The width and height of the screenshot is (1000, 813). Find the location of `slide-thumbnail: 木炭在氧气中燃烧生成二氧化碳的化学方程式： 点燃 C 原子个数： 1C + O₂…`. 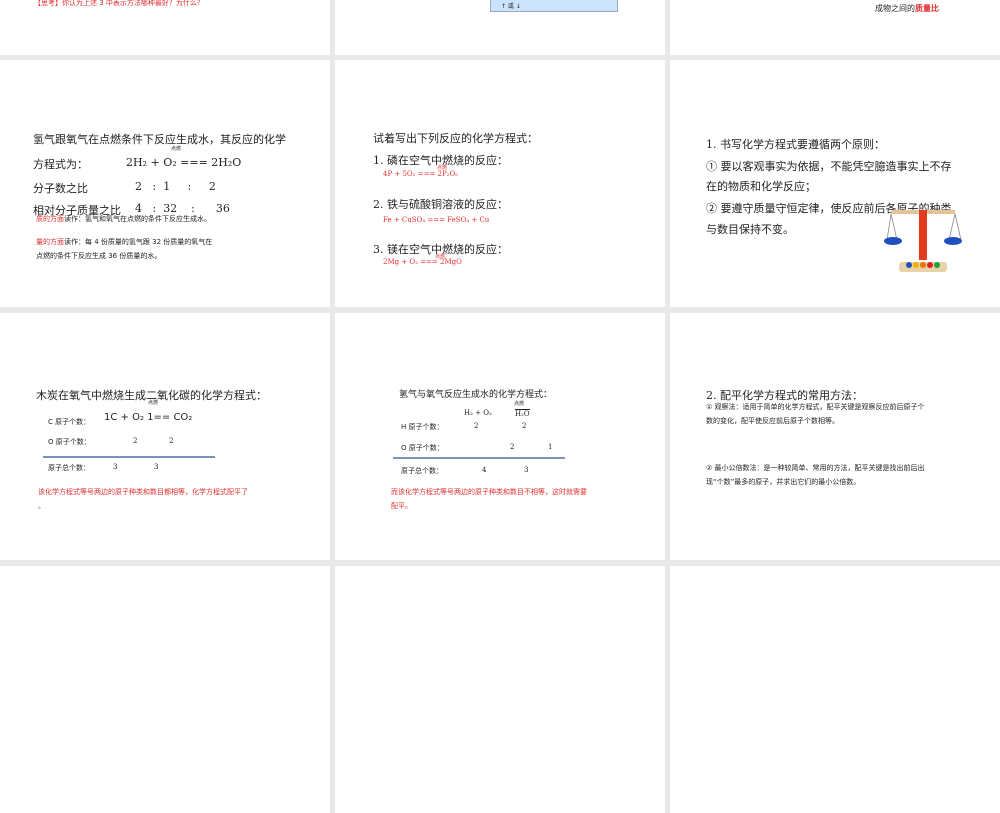

slide-thumbnail: 木炭在氧气中燃烧生成二氧化碳的化学方程式： 点燃 C 原子个数： 1C + O₂… is located at coordinates (165, 436).